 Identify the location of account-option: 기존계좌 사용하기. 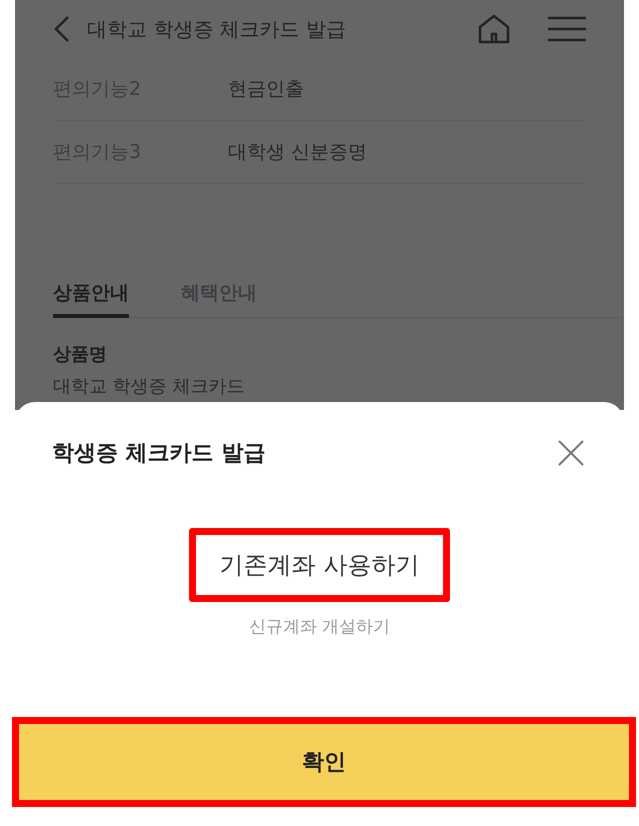
(319, 565).